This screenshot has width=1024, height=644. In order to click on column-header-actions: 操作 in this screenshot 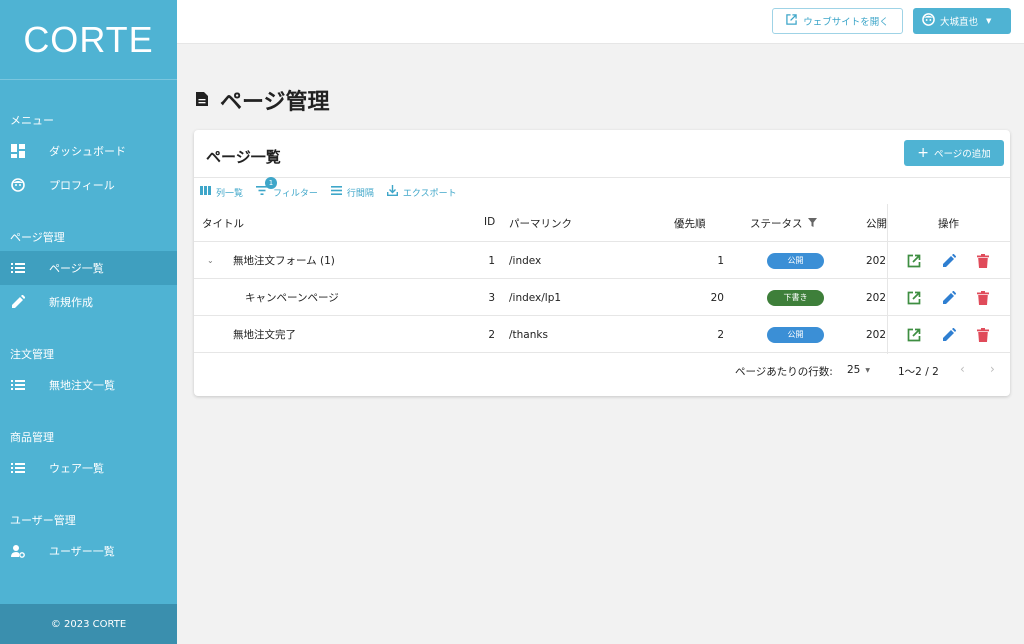, I will do `click(948, 224)`.